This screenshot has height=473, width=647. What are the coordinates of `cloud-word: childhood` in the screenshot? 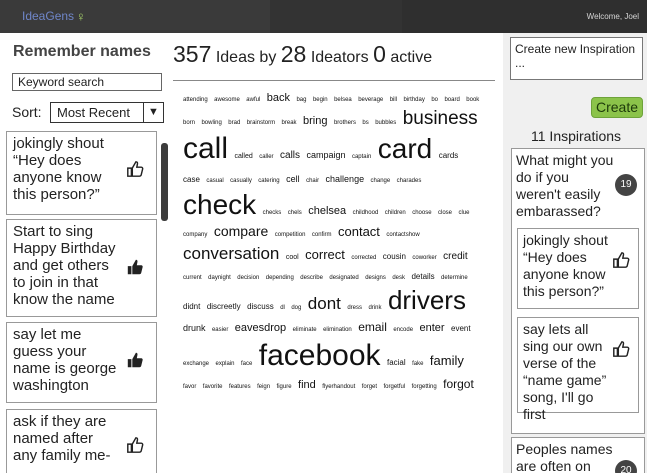 It's located at (366, 213).